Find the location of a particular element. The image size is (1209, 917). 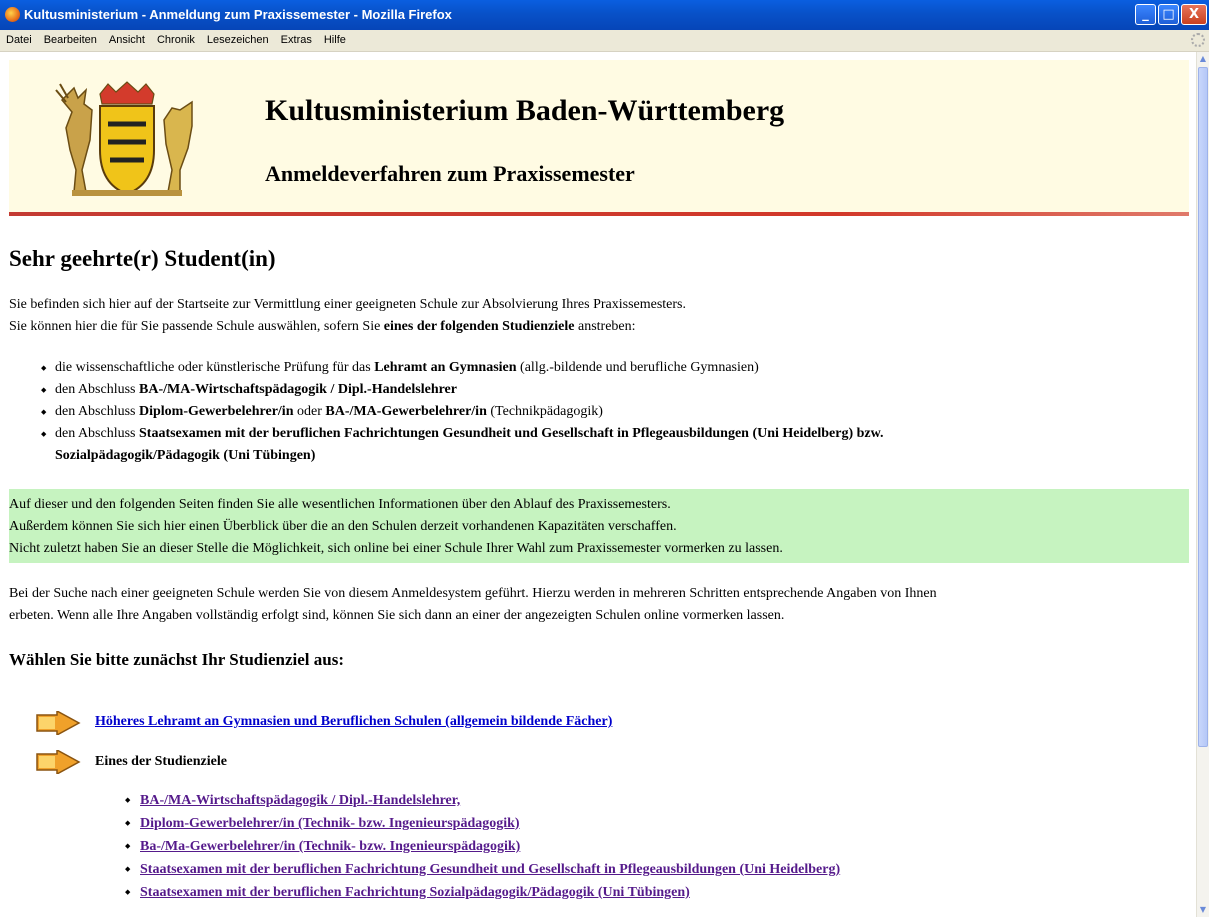

menu-bearbeiten: Bearbeiten is located at coordinates (70, 40).